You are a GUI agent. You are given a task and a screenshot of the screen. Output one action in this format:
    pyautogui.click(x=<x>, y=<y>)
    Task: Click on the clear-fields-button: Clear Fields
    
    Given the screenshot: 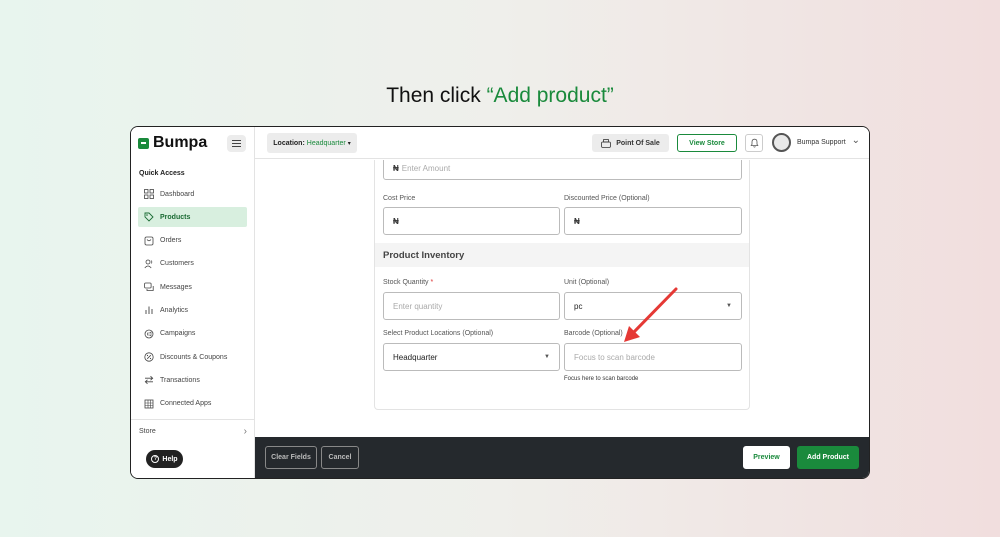 What is the action you would take?
    pyautogui.click(x=291, y=457)
    